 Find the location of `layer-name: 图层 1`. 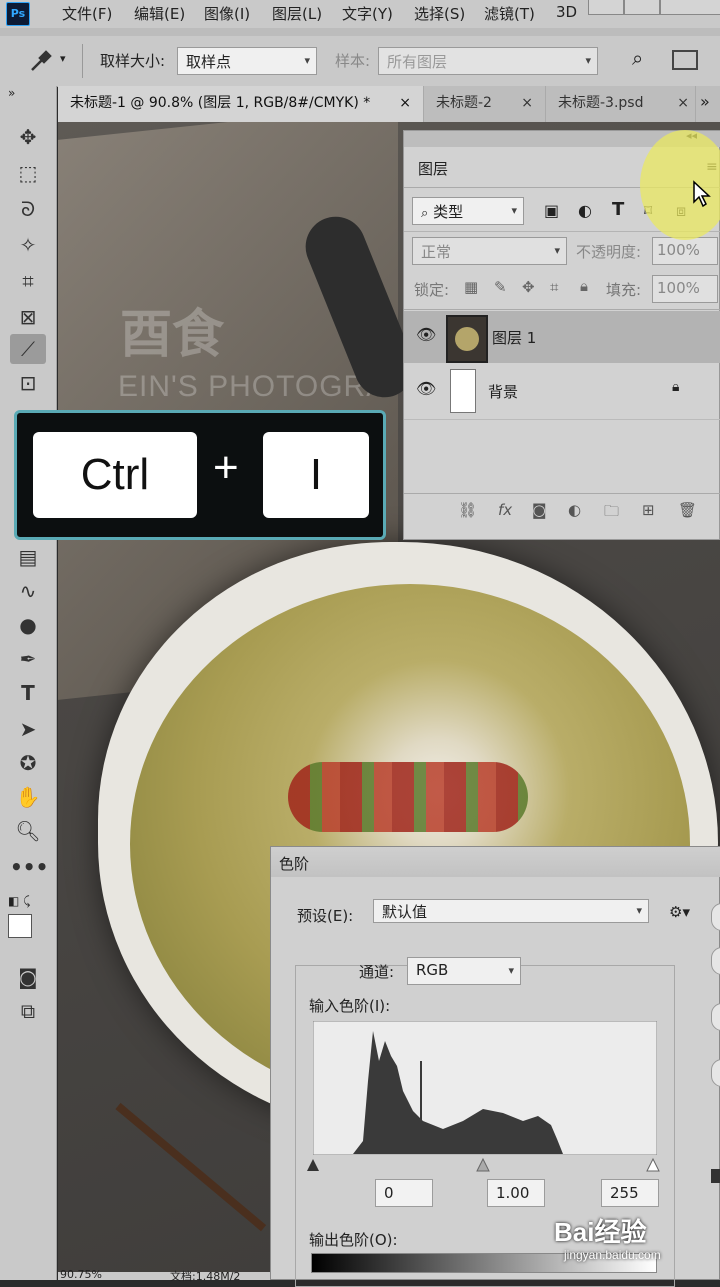

layer-name: 图层 1 is located at coordinates (514, 337).